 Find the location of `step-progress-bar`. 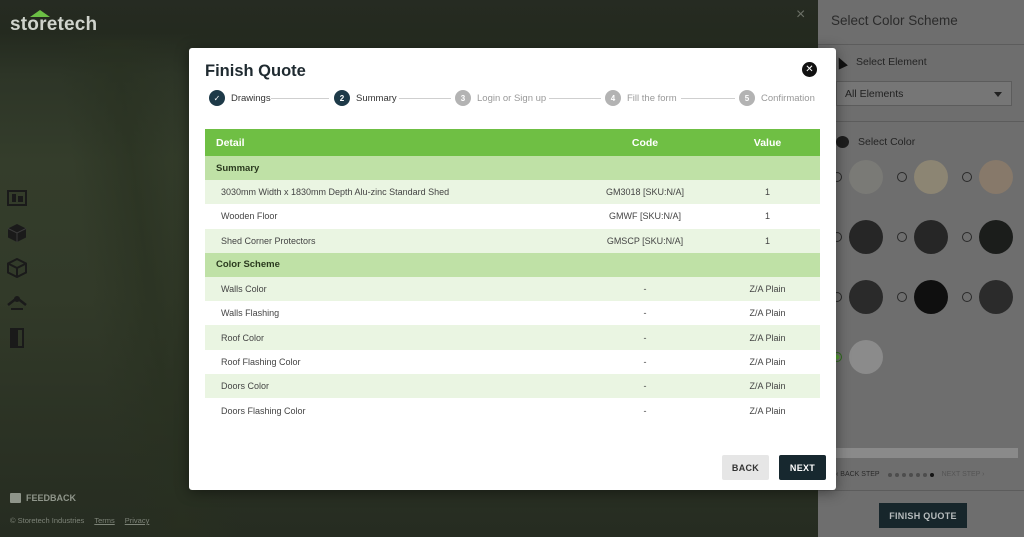

step-progress-bar is located at coordinates (927, 453).